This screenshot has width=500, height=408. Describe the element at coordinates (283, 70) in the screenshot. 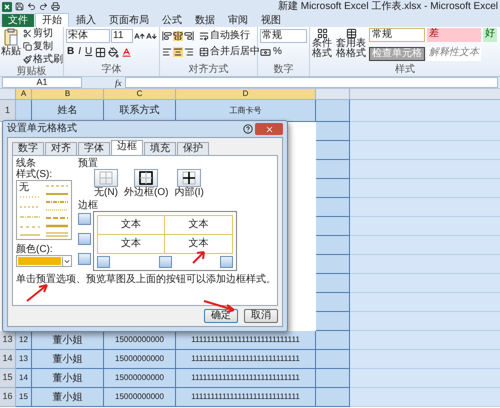

I see `group-label: 数字` at that location.